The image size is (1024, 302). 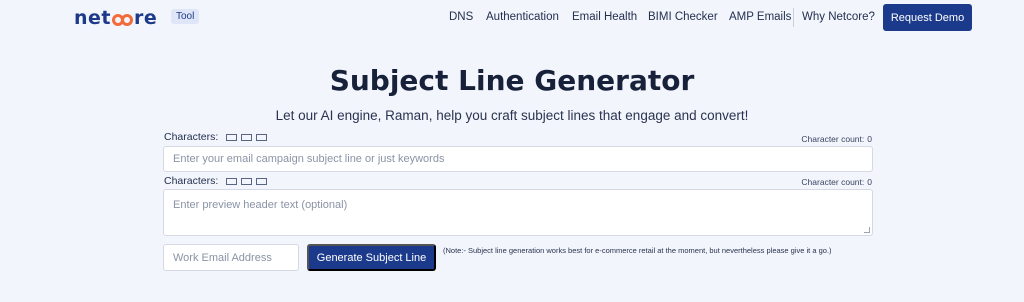 I want to click on subject-characters-label: Characters:, so click(x=216, y=137).